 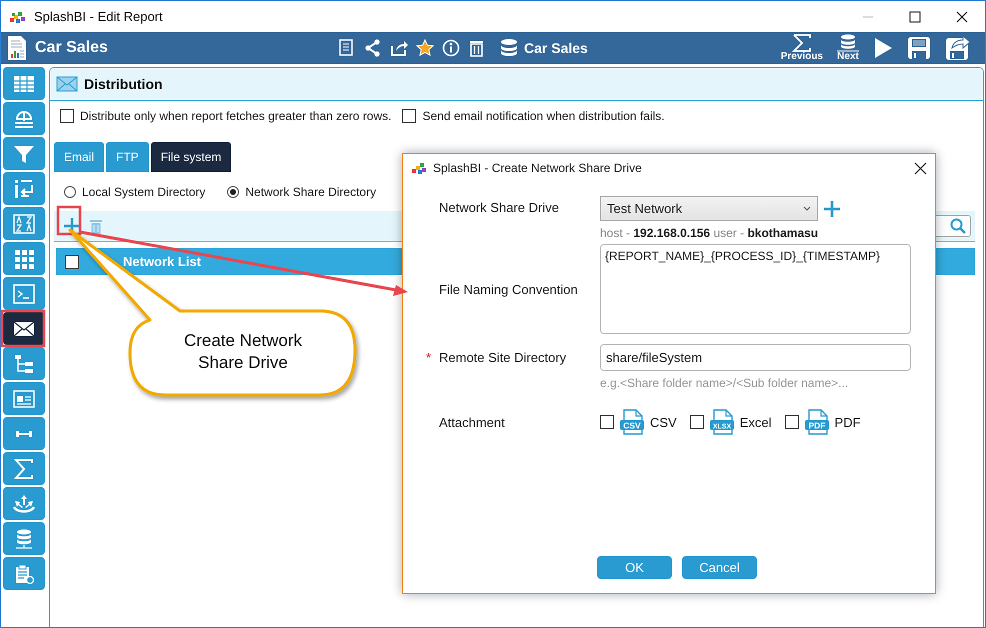 I want to click on next-button: Next, so click(x=848, y=48).